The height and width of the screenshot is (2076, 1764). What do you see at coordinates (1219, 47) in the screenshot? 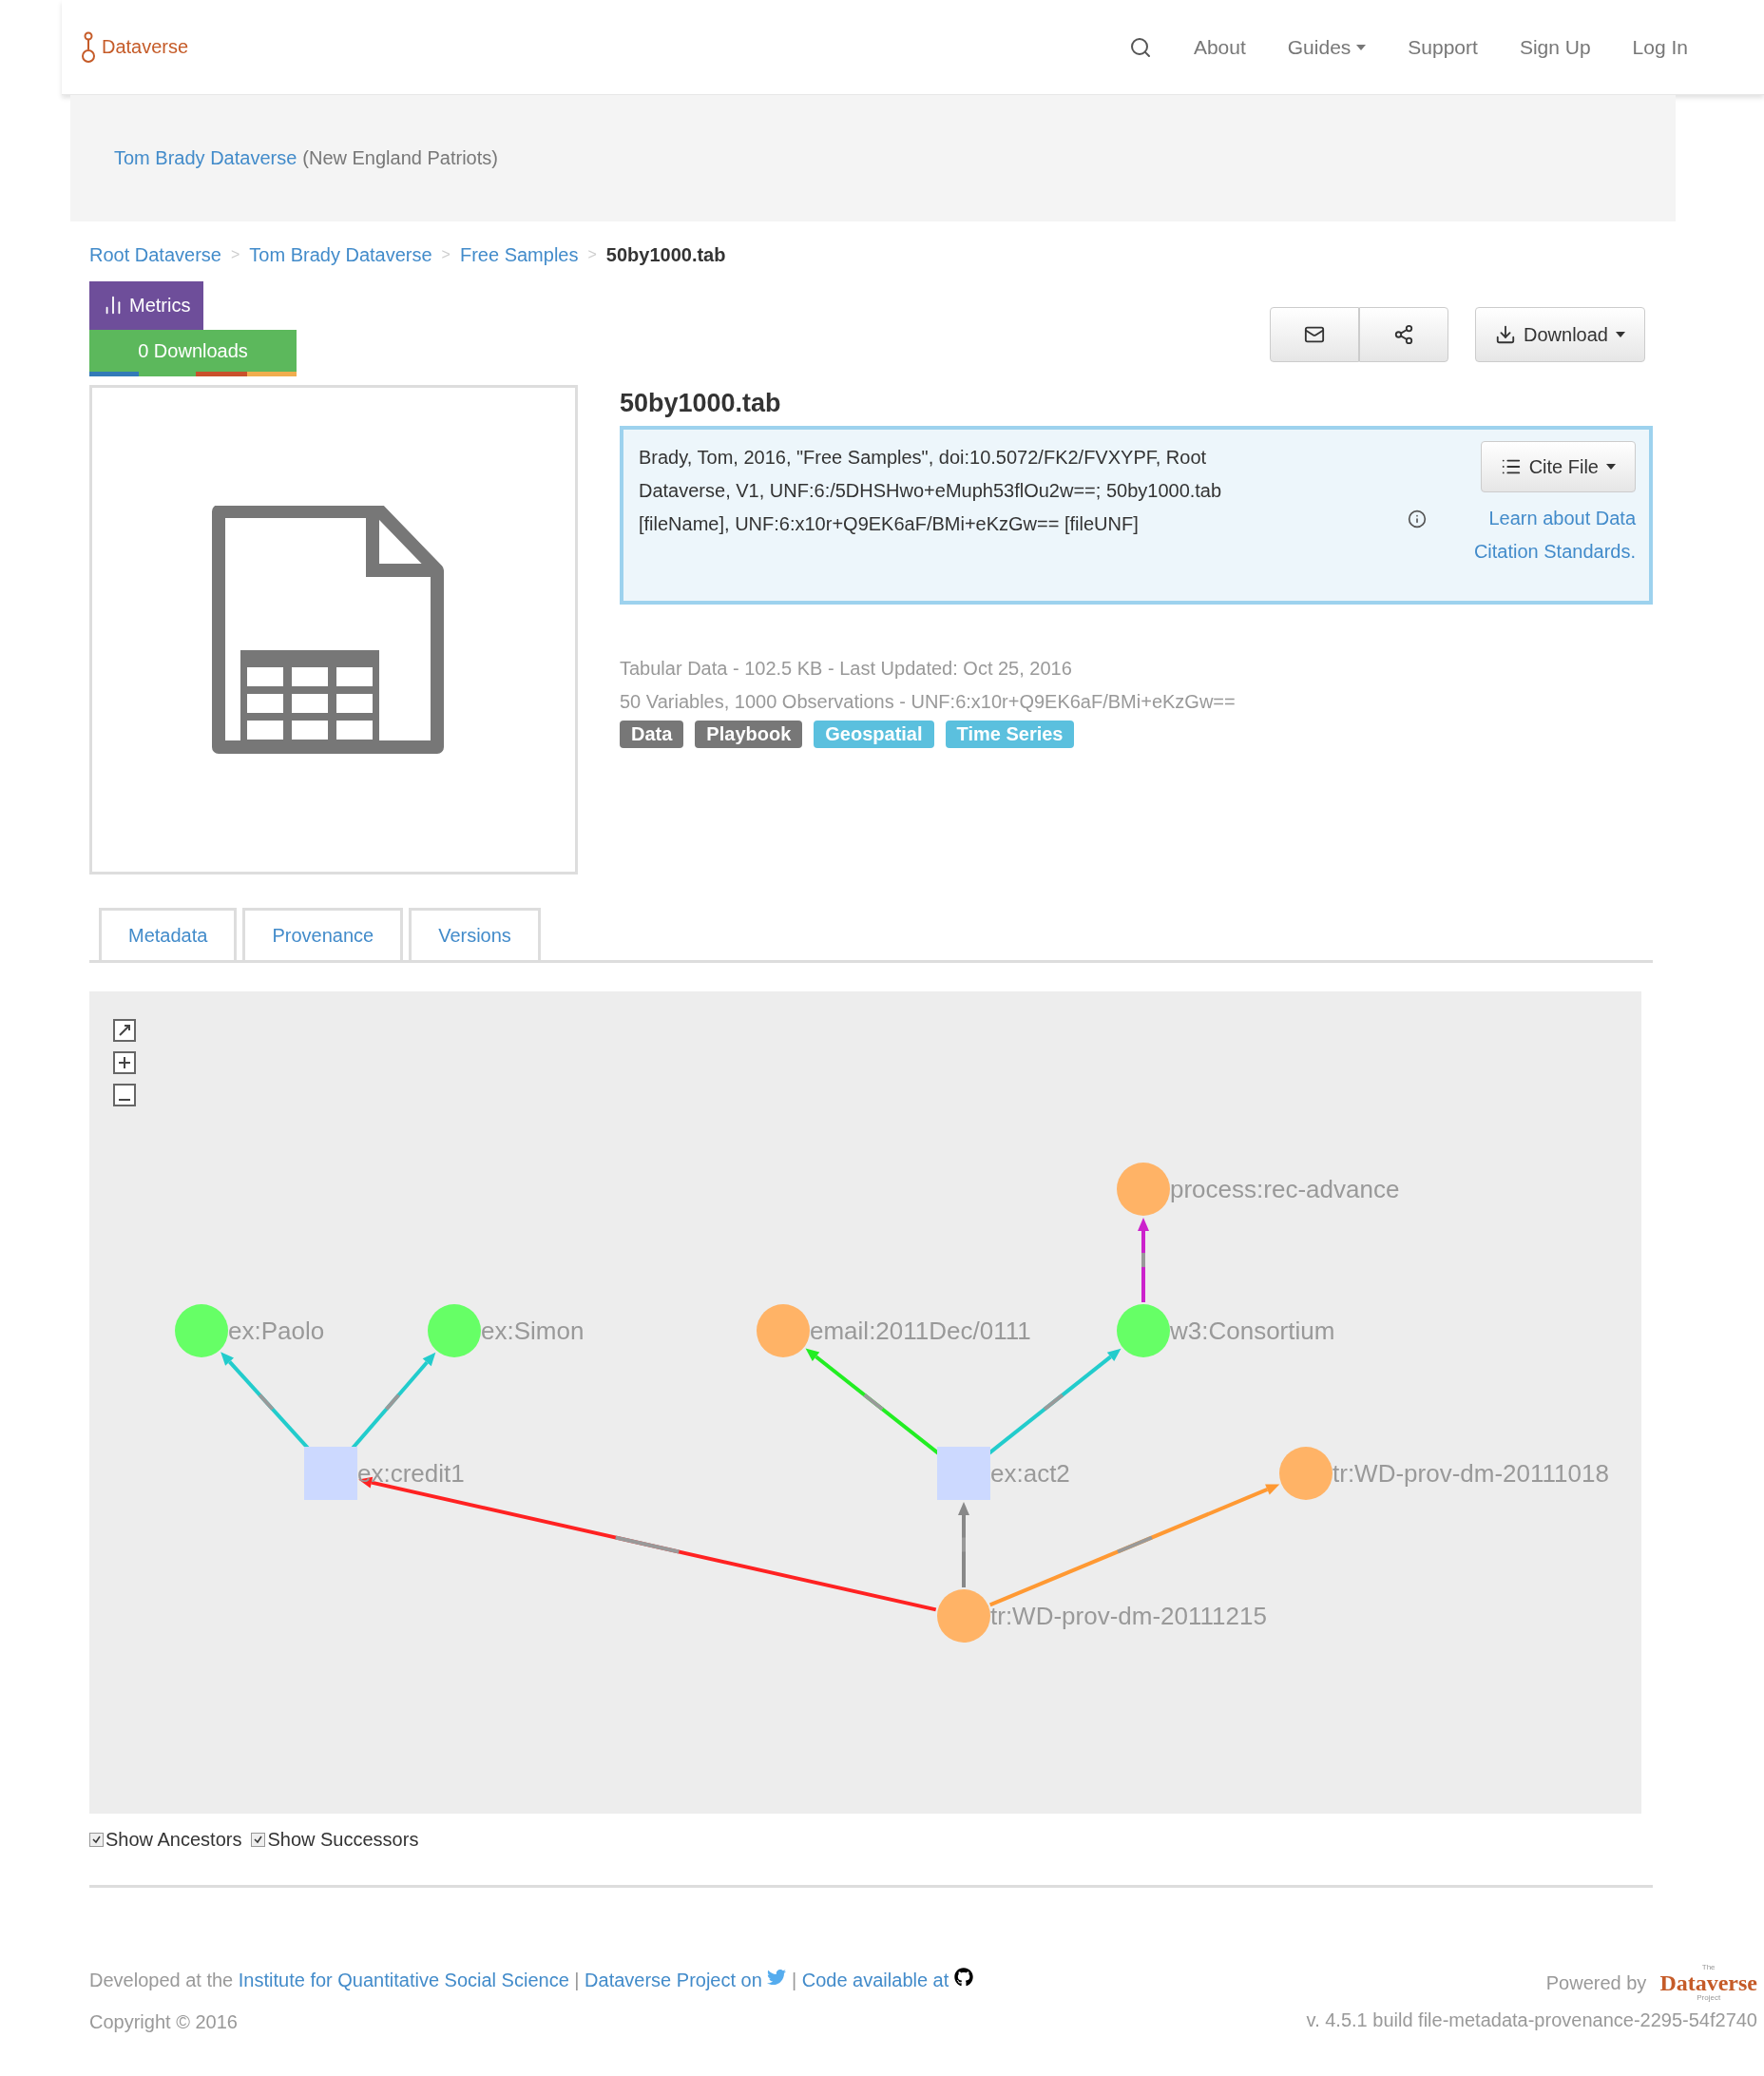
I see `nav-link: About` at bounding box center [1219, 47].